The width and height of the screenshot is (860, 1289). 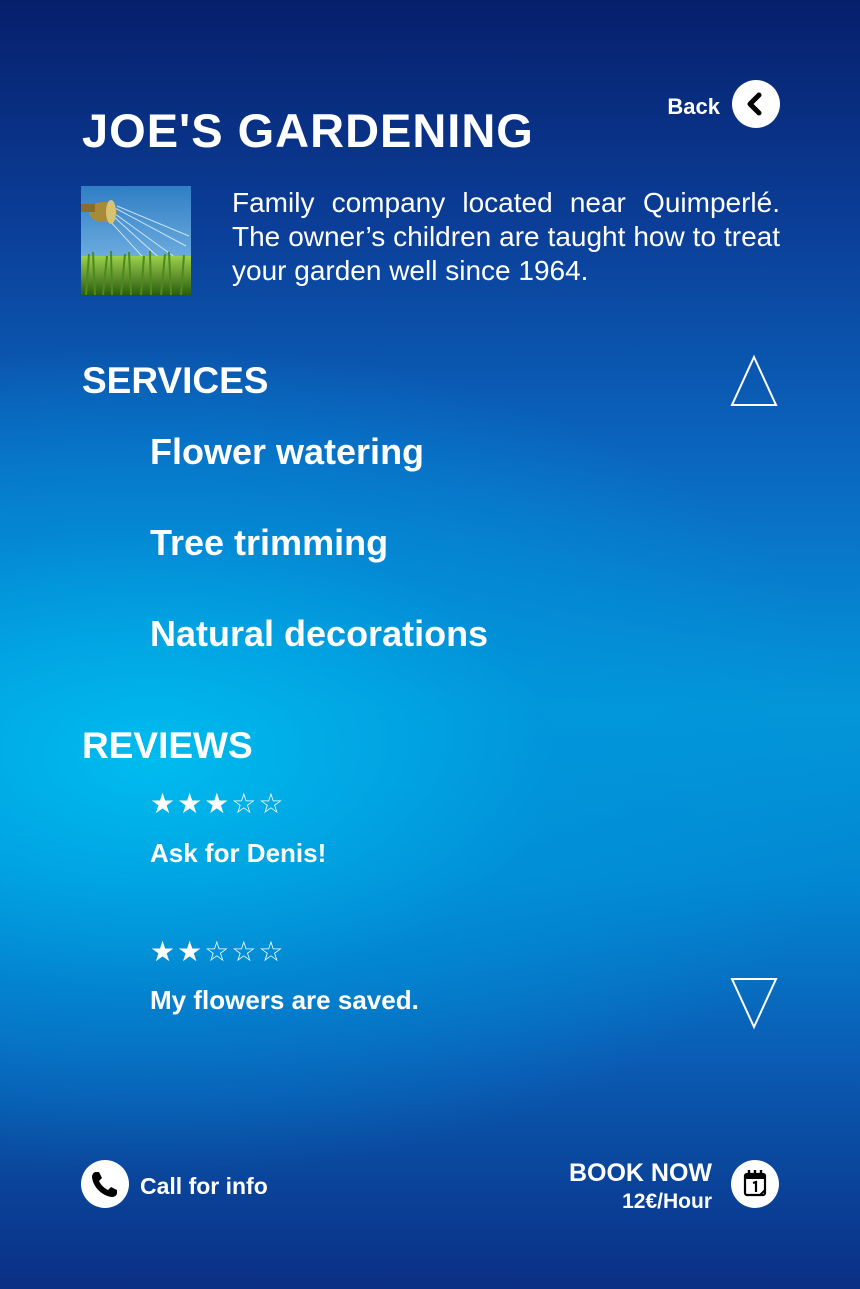 What do you see at coordinates (319, 634) in the screenshot?
I see `service-item-natural-decorations: Natural decorations` at bounding box center [319, 634].